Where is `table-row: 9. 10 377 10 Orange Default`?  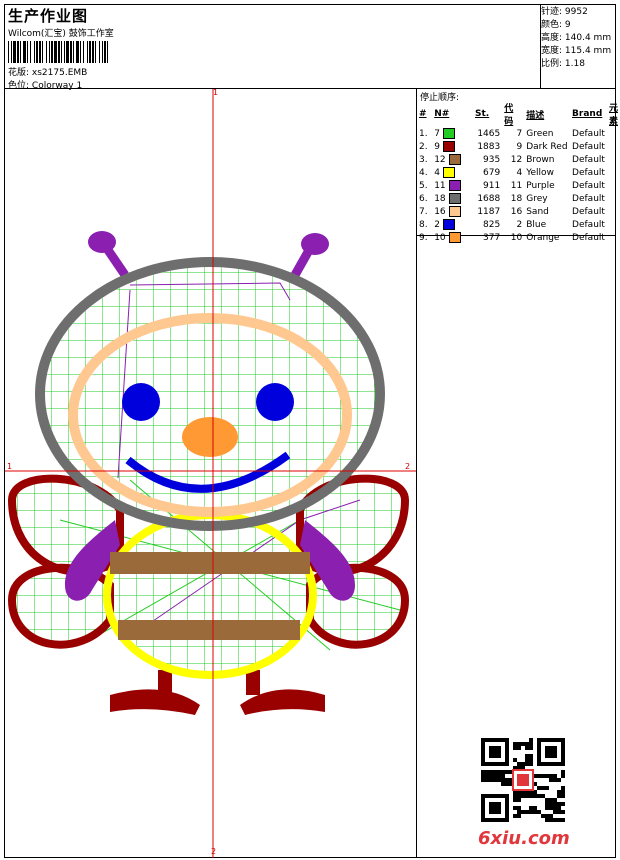
table-row: 9. 10 377 10 Orange Default is located at coordinates (512, 237).